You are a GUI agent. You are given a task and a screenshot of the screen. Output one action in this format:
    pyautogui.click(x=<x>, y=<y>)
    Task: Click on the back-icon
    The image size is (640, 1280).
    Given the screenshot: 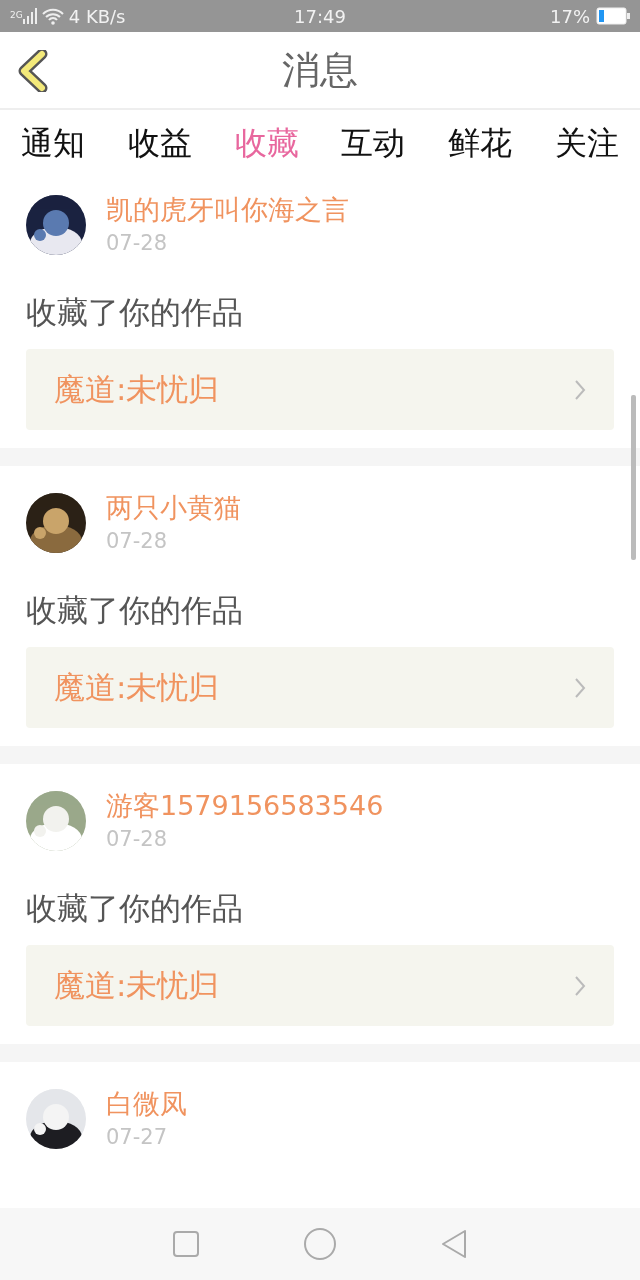 What is the action you would take?
    pyautogui.click(x=33, y=71)
    